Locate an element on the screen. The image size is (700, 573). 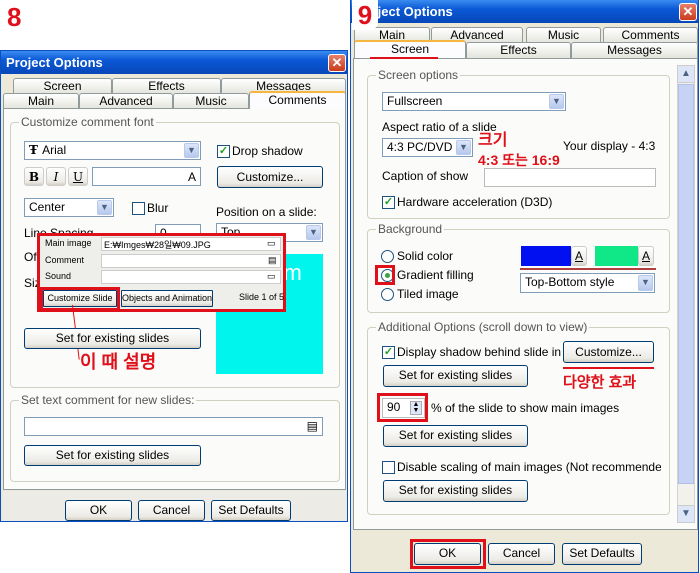
annotation-underline-customize is located at coordinates (608, 368).